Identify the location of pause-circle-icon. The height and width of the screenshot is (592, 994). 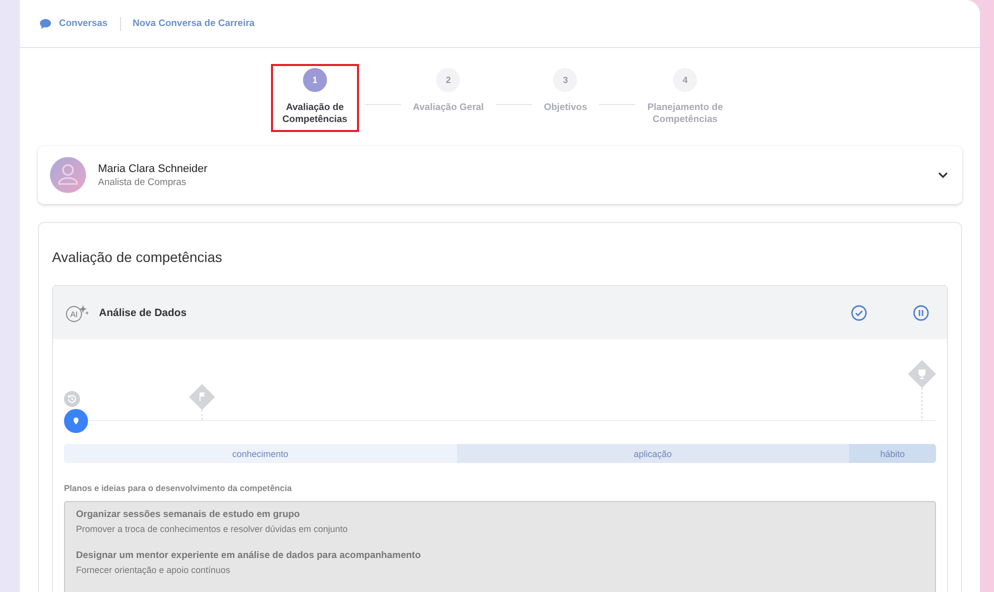
(921, 312).